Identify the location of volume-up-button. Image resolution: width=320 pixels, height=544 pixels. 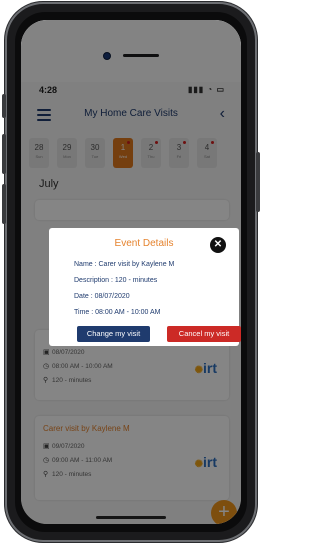
(4, 154).